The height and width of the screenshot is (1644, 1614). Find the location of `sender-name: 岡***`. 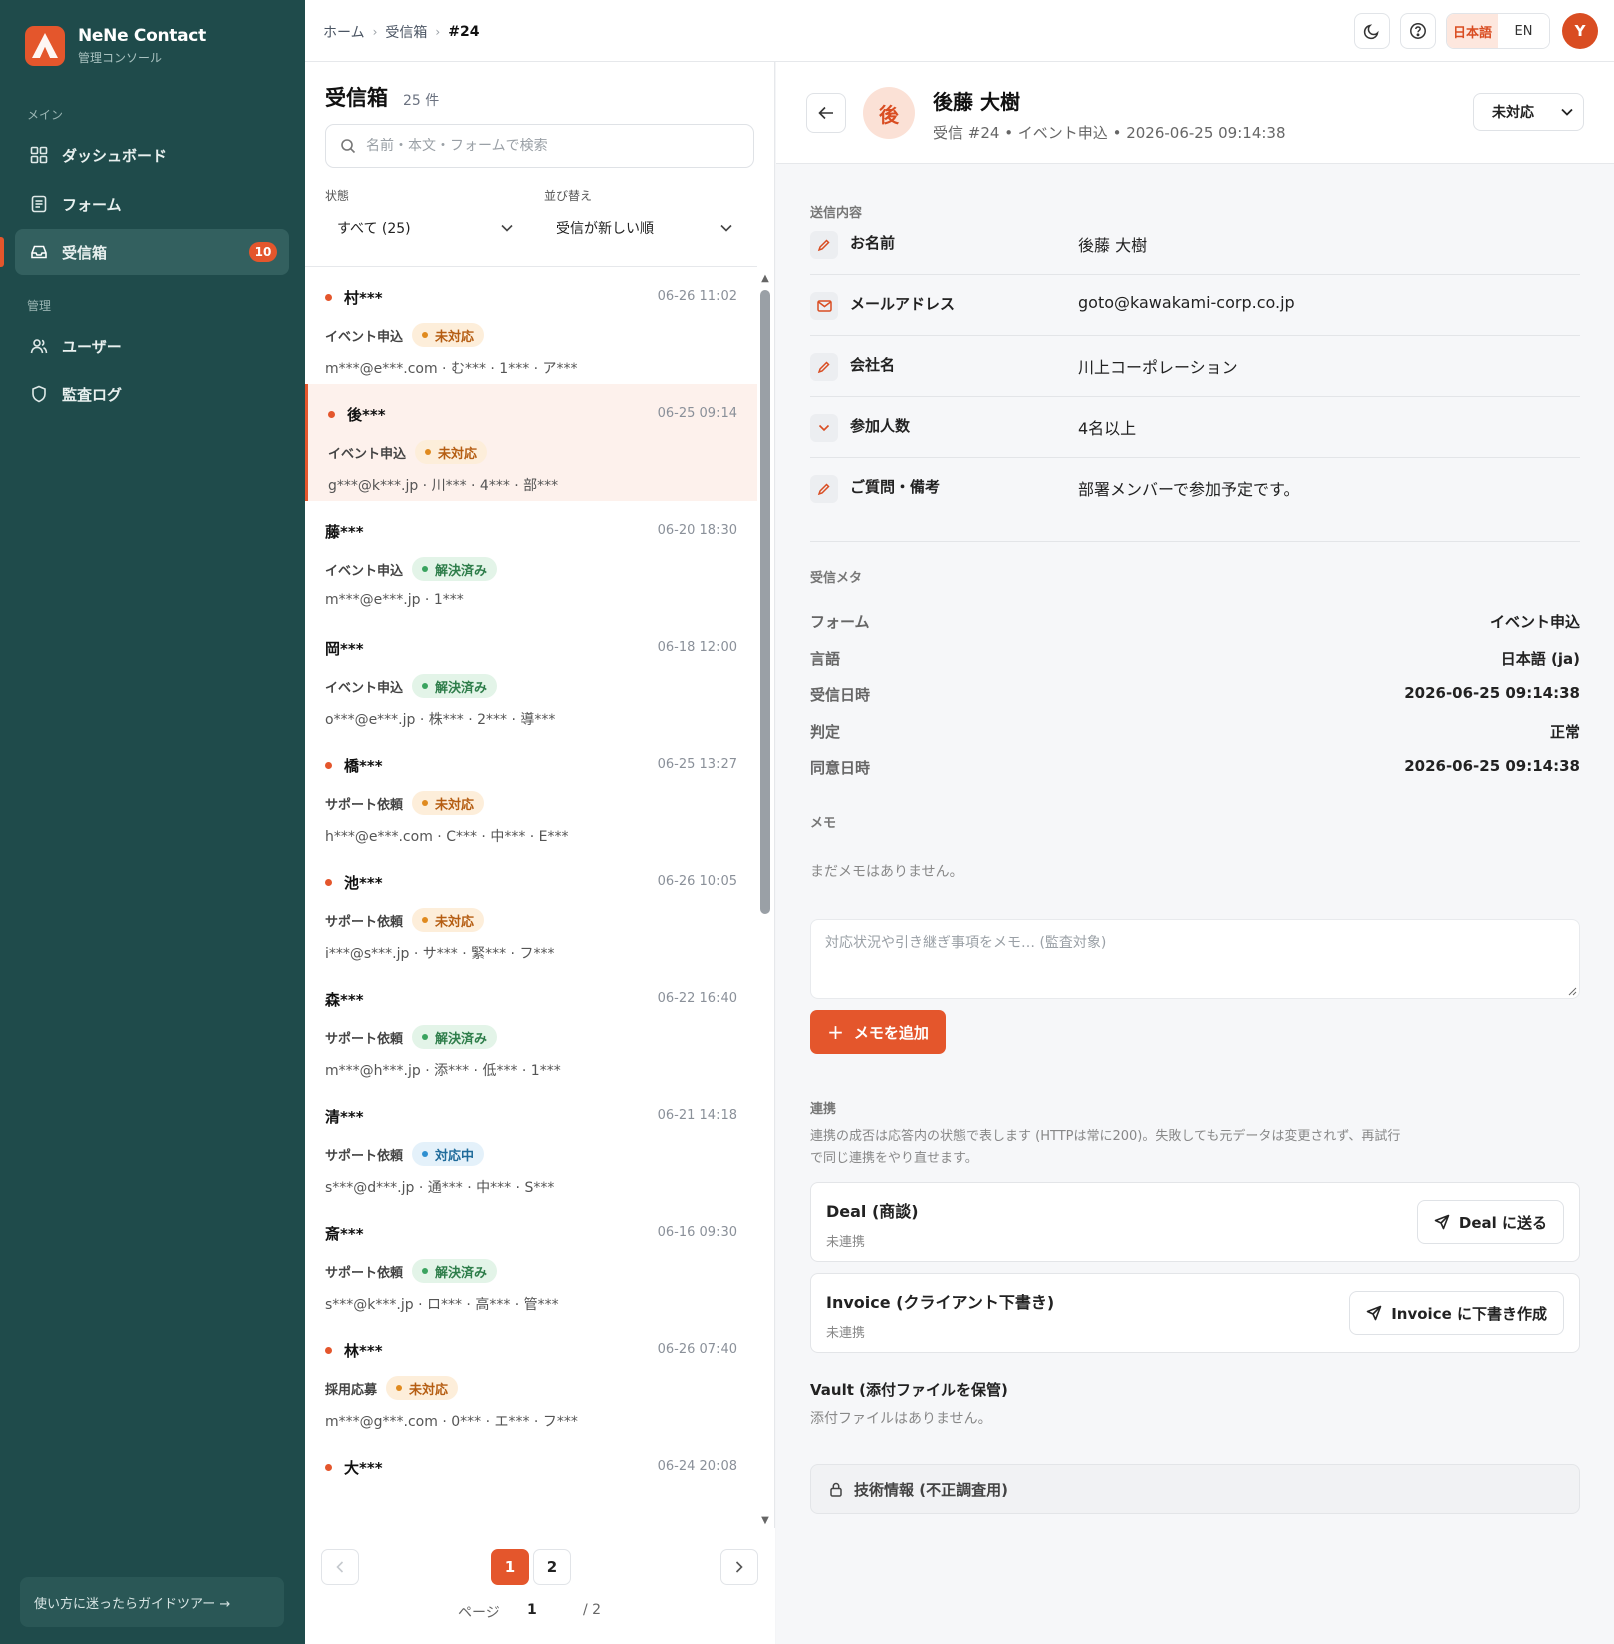

sender-name: 岡*** is located at coordinates (344, 648).